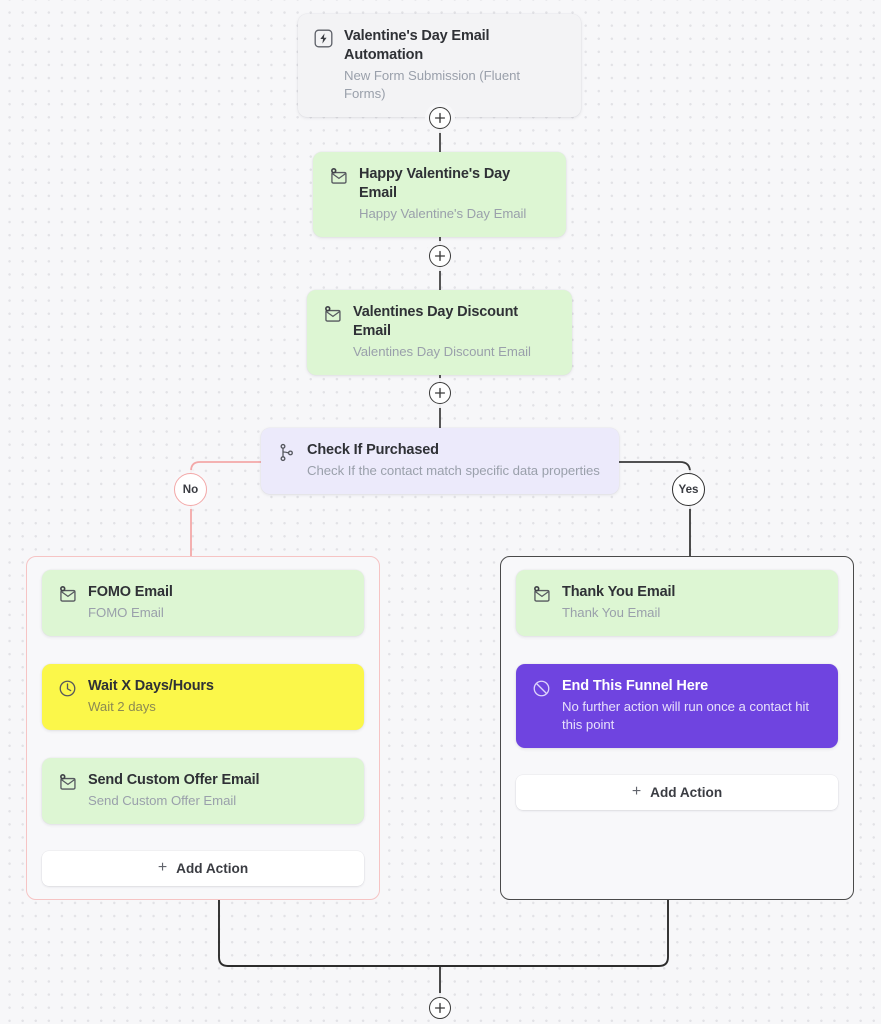 This screenshot has width=881, height=1024. I want to click on node-row: Wait X Days/Hours Wait 2 days, so click(202, 696).